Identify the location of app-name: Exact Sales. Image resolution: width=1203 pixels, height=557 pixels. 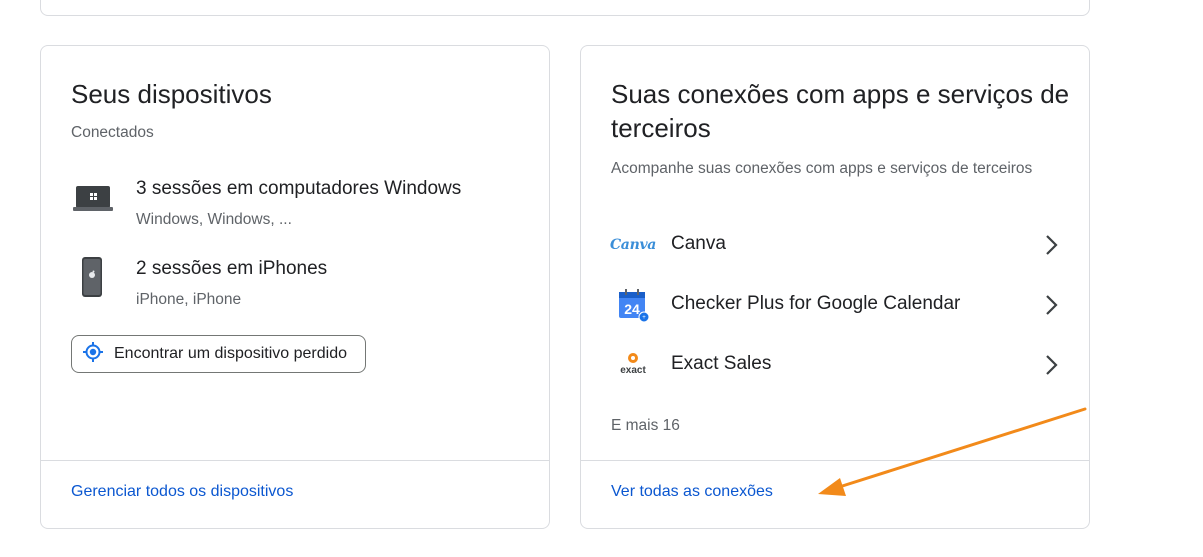
(721, 363).